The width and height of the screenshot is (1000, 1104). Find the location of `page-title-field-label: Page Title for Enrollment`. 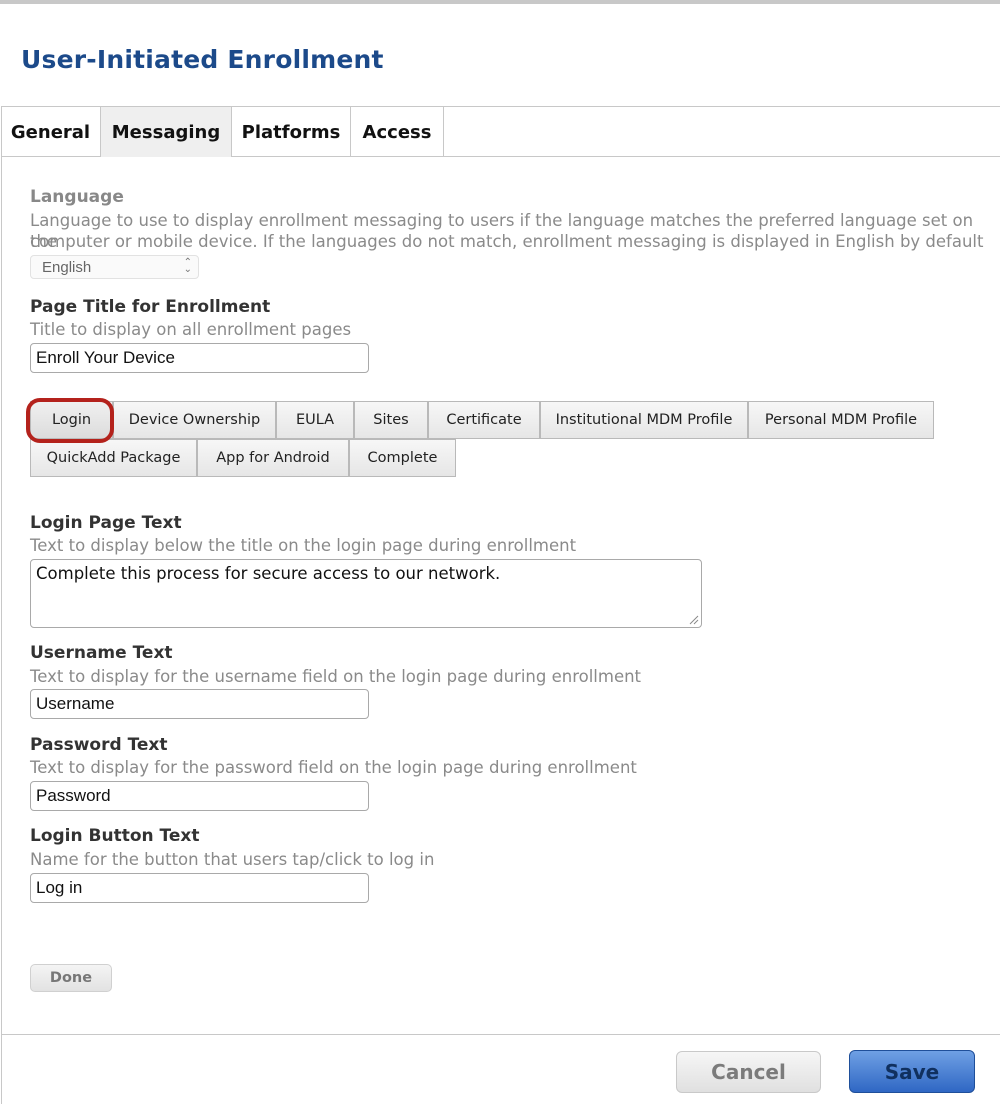

page-title-field-label: Page Title for Enrollment is located at coordinates (150, 307).